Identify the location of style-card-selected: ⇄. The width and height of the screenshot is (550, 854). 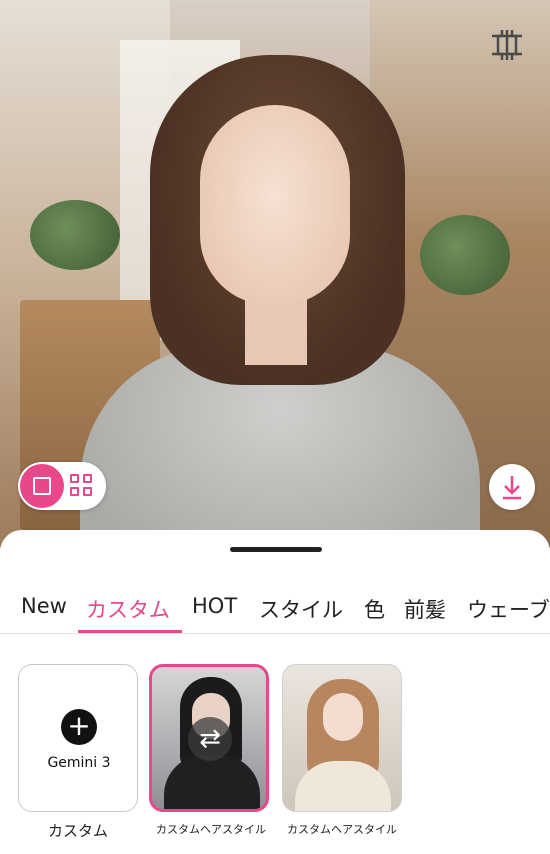
(209, 738).